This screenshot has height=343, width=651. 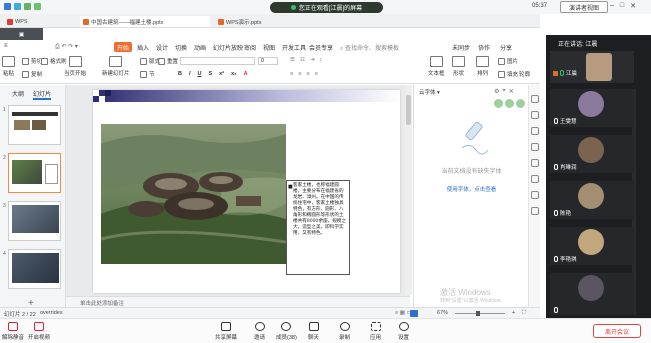 I want to click on strikethrough-icon: S, so click(x=211, y=74).